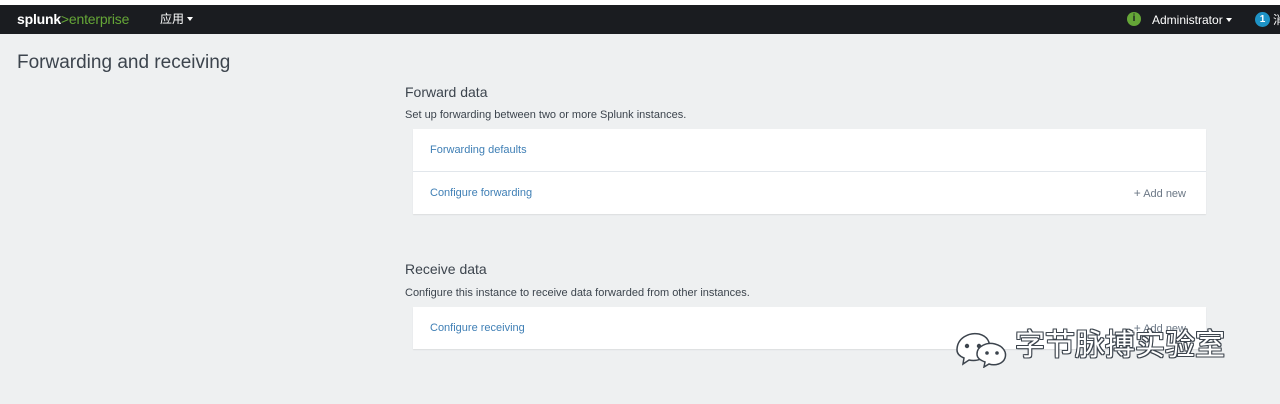 The height and width of the screenshot is (404, 1280). Describe the element at coordinates (1120, 345) in the screenshot. I see `watermark-text: 字节脉搏实验室` at that location.